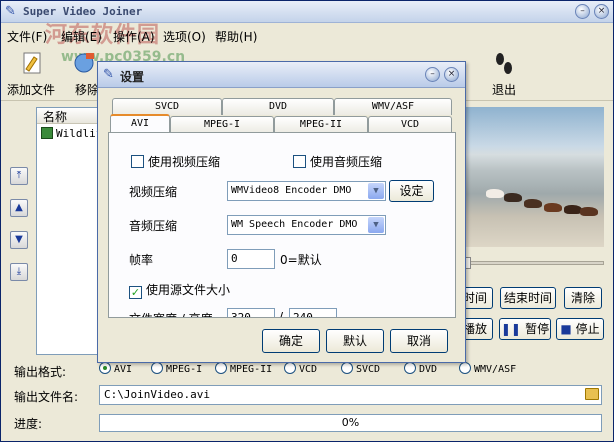 The image size is (614, 442). What do you see at coordinates (419, 341) in the screenshot?
I see `cancel-button: 取消` at bounding box center [419, 341].